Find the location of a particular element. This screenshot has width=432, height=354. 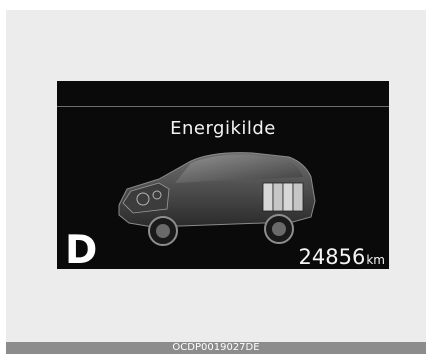

odometer: 24856km is located at coordinates (342, 257).